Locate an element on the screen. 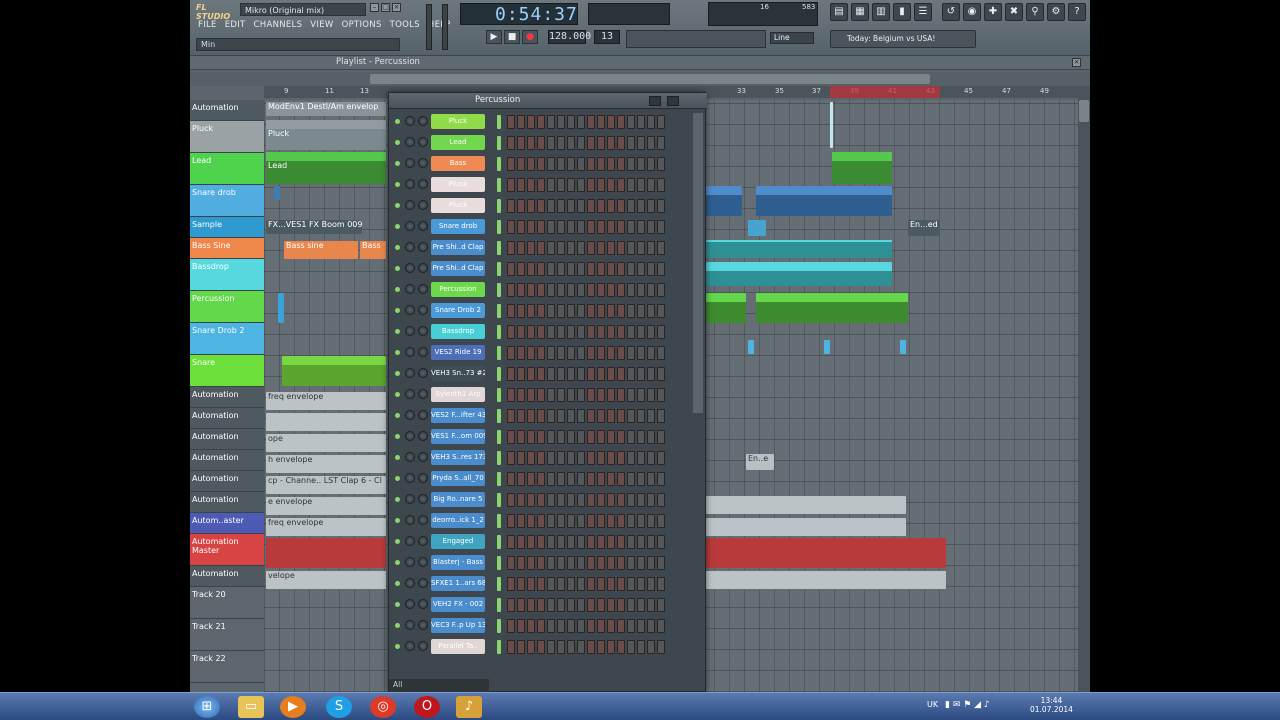 This screenshot has height=720, width=1280. clip-engaged: En..e is located at coordinates (760, 462).